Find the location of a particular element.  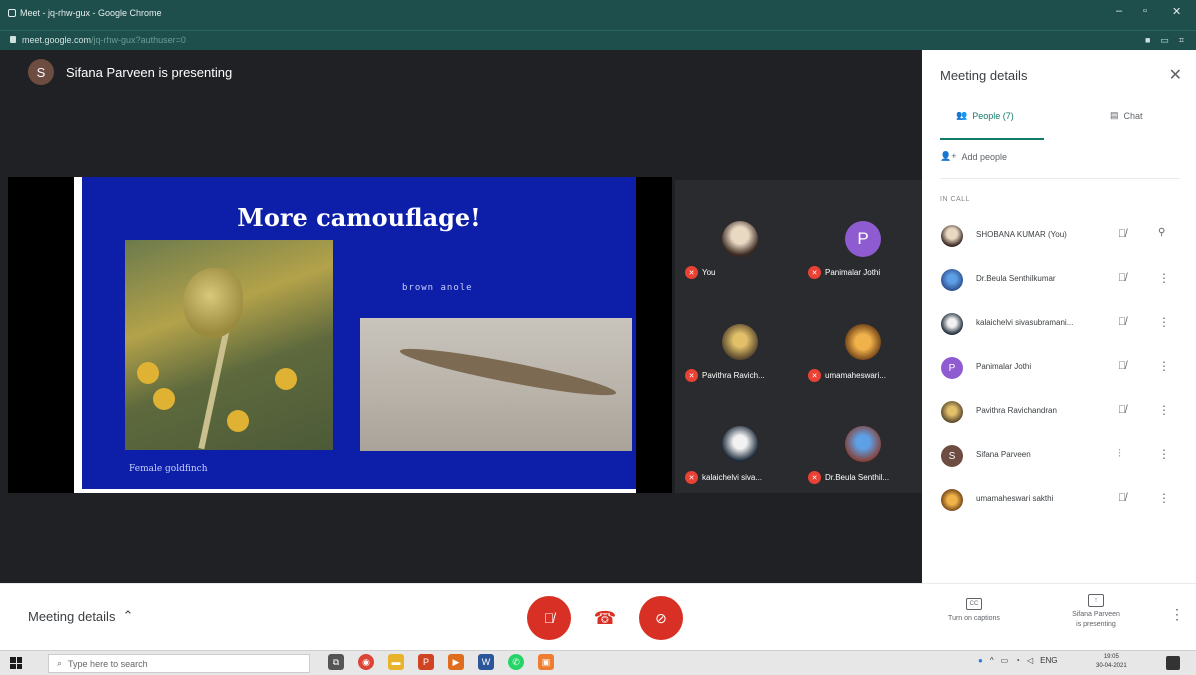

word-icon: W is located at coordinates (486, 662).